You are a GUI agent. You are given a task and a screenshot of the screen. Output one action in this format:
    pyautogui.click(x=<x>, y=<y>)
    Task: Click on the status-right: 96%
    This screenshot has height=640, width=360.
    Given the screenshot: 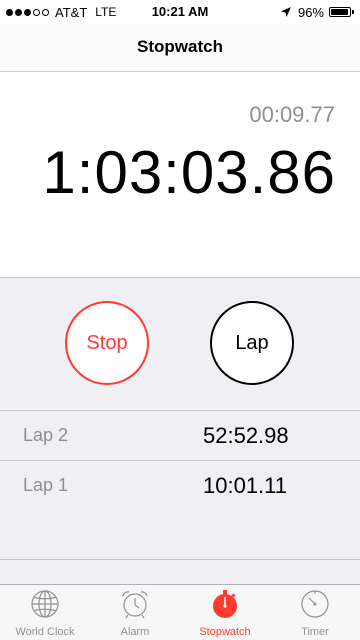 What is the action you would take?
    pyautogui.click(x=317, y=12)
    